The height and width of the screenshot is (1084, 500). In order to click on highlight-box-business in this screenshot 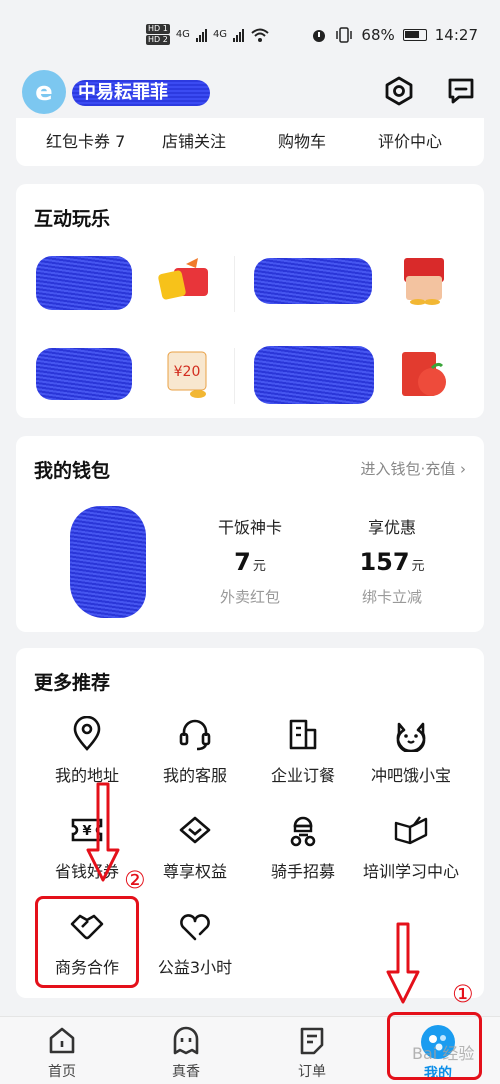, I will do `click(87, 942)`.